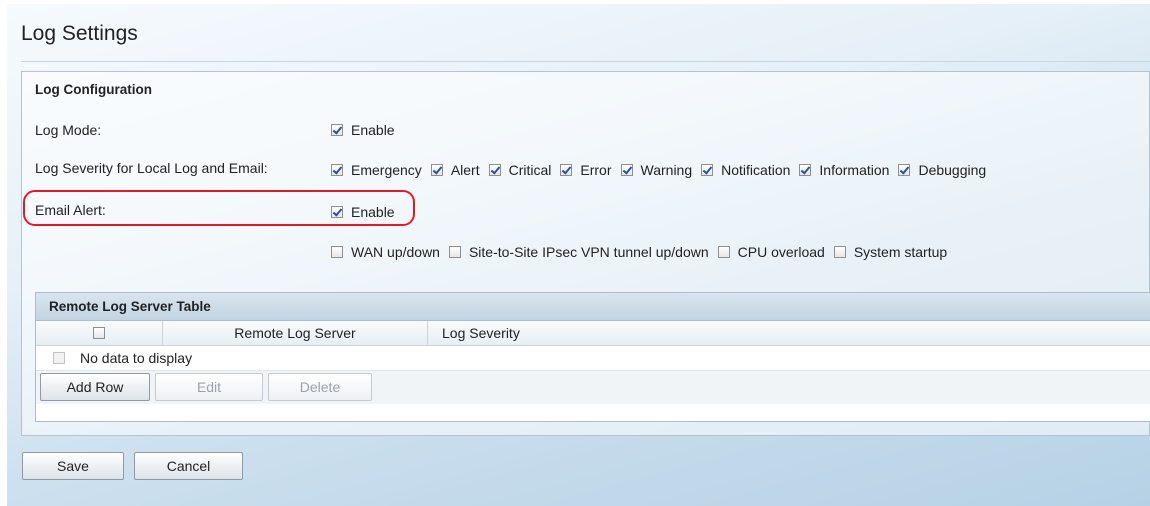 This screenshot has width=1150, height=506. What do you see at coordinates (707, 170) in the screenshot?
I see `severity-notification-checkbox` at bounding box center [707, 170].